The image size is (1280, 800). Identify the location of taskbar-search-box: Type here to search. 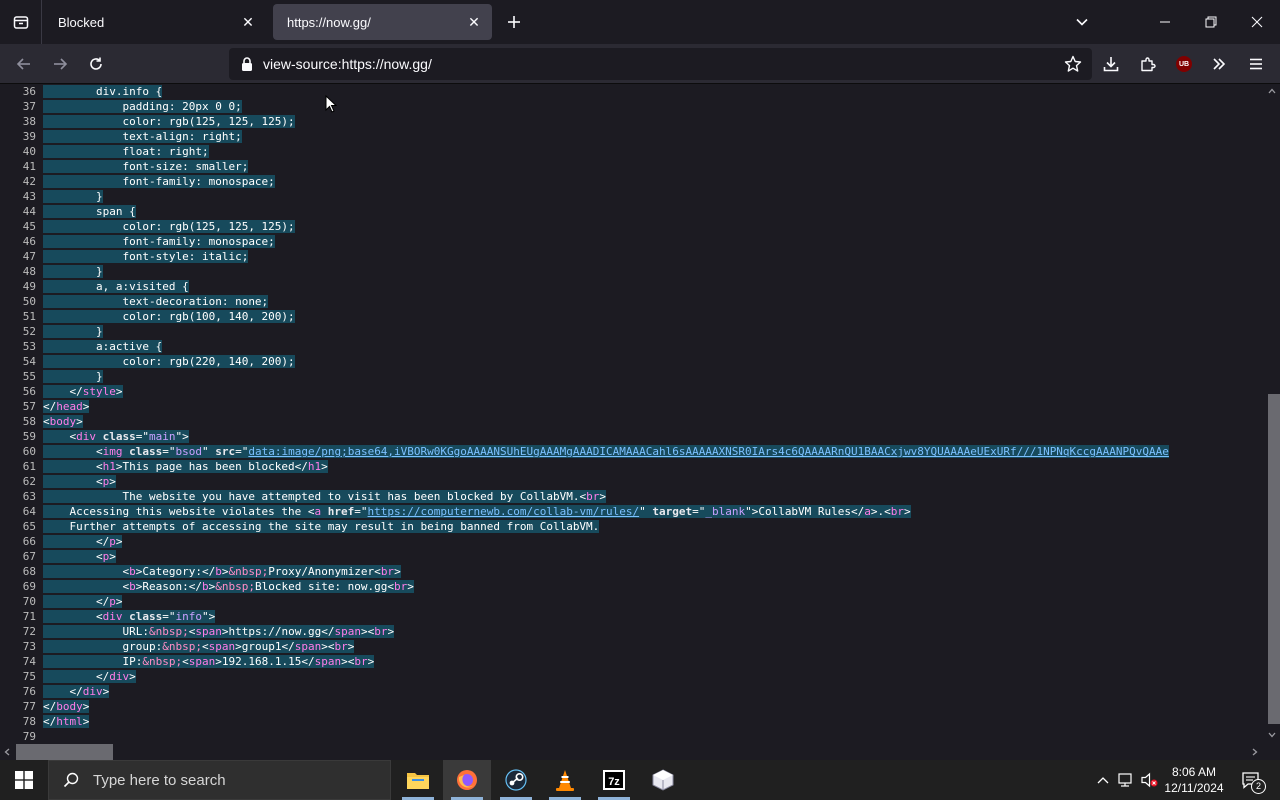
(219, 780).